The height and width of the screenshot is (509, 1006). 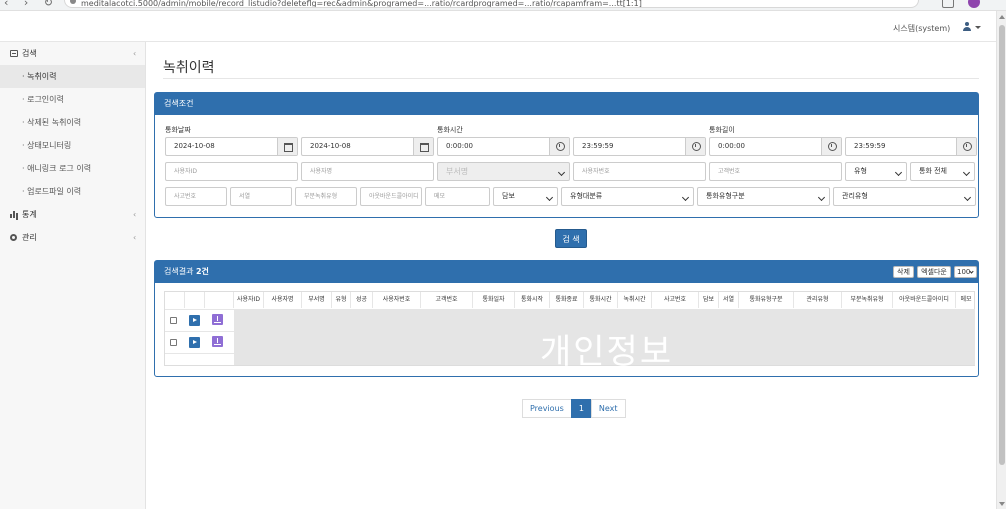 I want to click on chart-icon, so click(x=14, y=214).